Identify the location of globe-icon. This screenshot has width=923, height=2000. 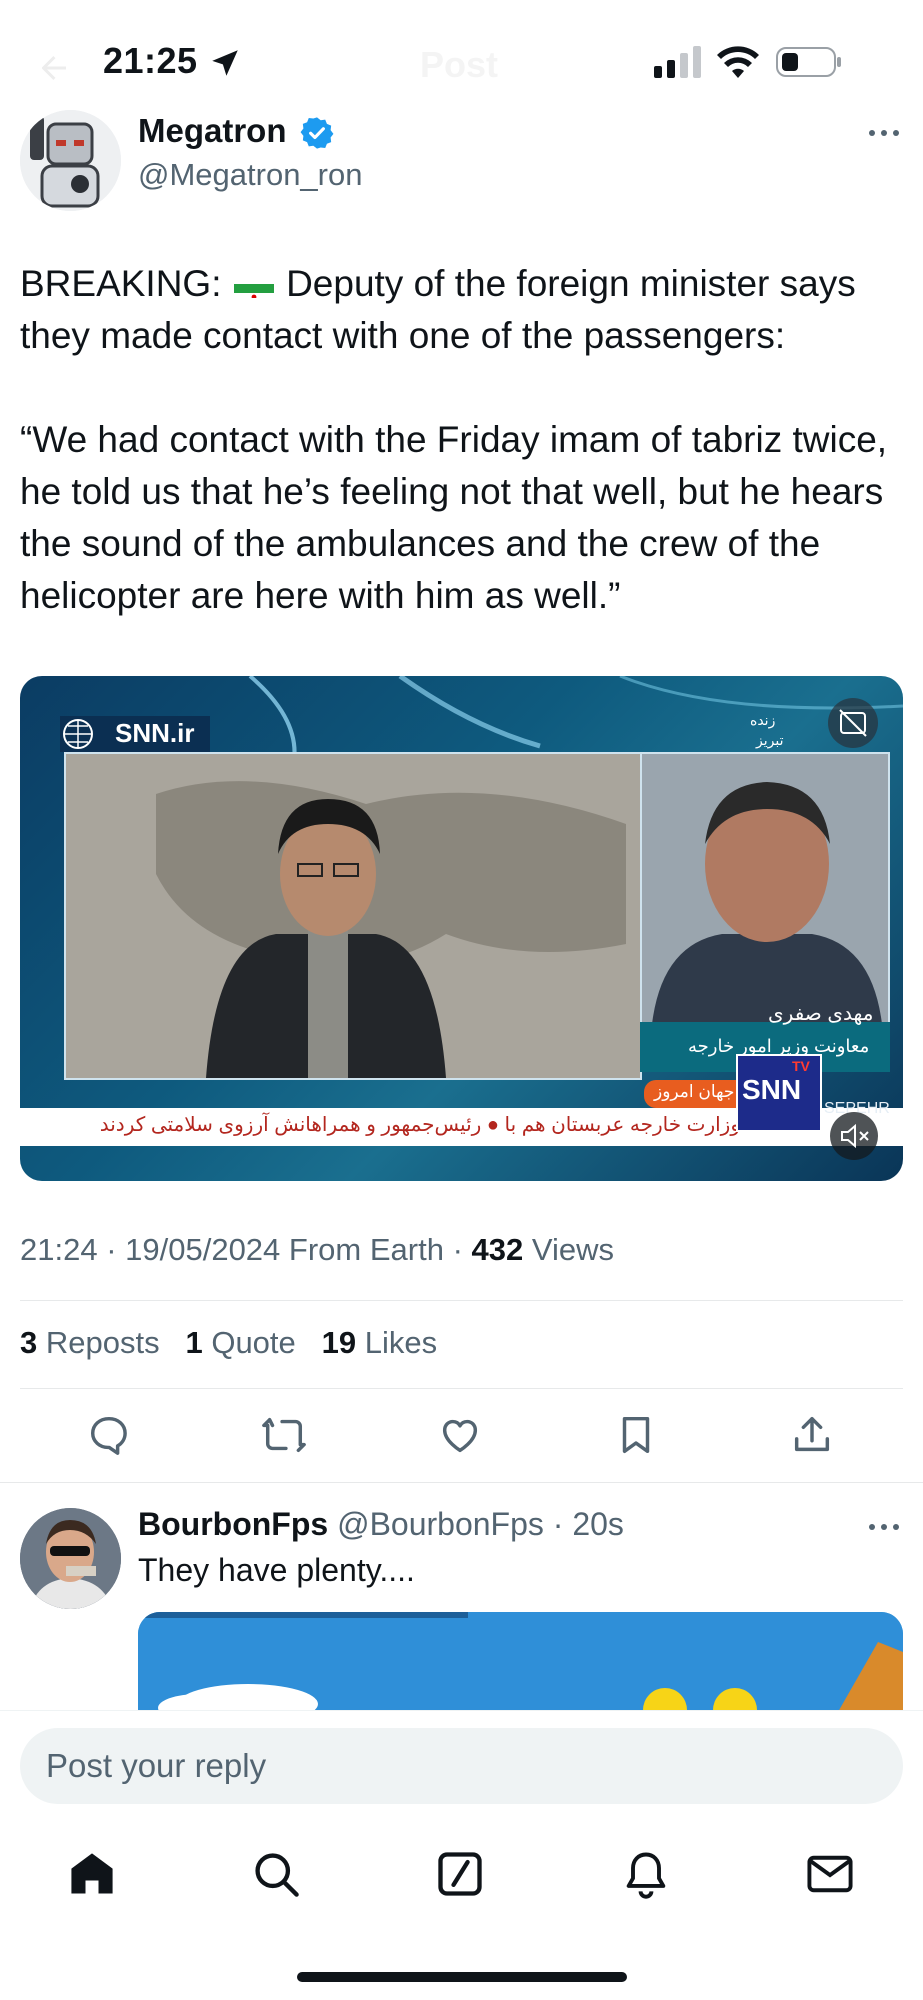
(78, 734).